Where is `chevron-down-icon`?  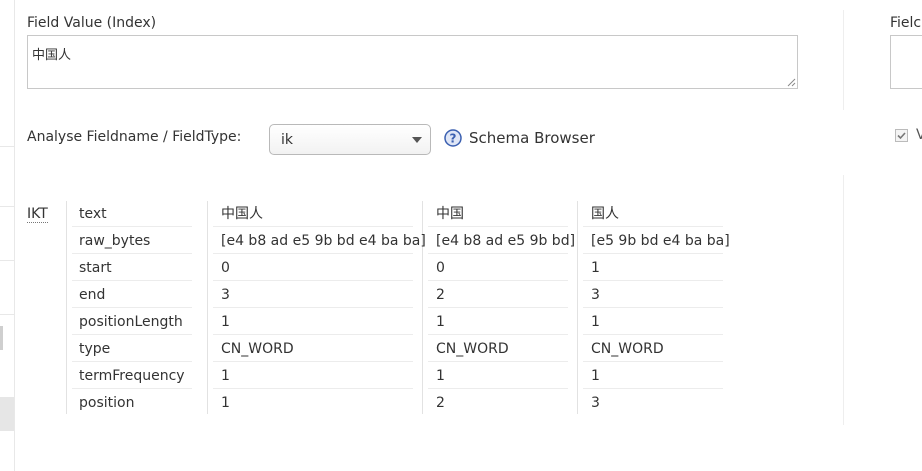 chevron-down-icon is located at coordinates (417, 140).